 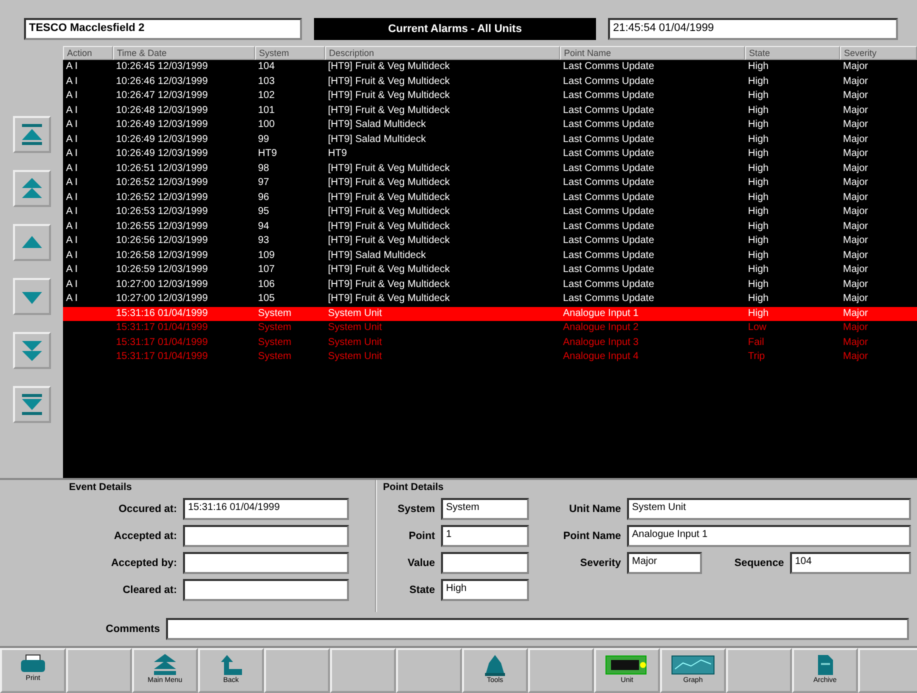 I want to click on alarm-row: A I 10:26:49 12/03/1999 100 [HT9] Salad Multideck Last Comms Update High Major, so click(x=490, y=125).